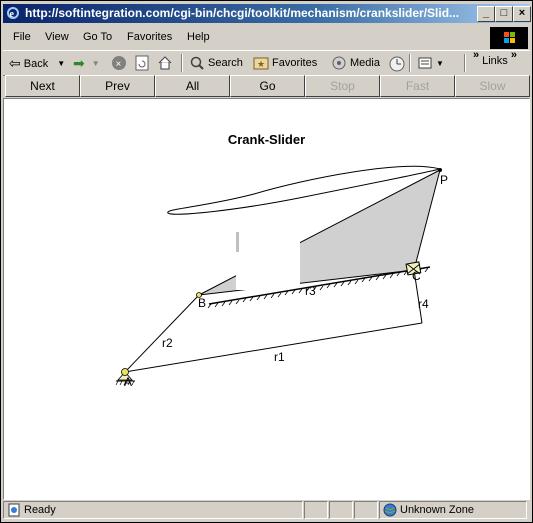 The width and height of the screenshot is (533, 523). What do you see at coordinates (197, 63) in the screenshot?
I see `search-icon` at bounding box center [197, 63].